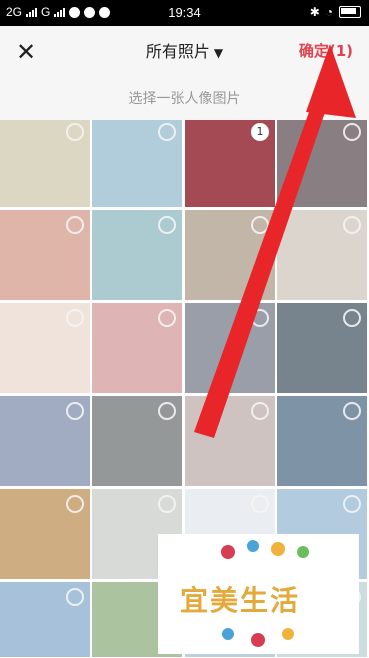 The image size is (369, 658). I want to click on watermark-logo: 宜美生活, so click(258, 594).